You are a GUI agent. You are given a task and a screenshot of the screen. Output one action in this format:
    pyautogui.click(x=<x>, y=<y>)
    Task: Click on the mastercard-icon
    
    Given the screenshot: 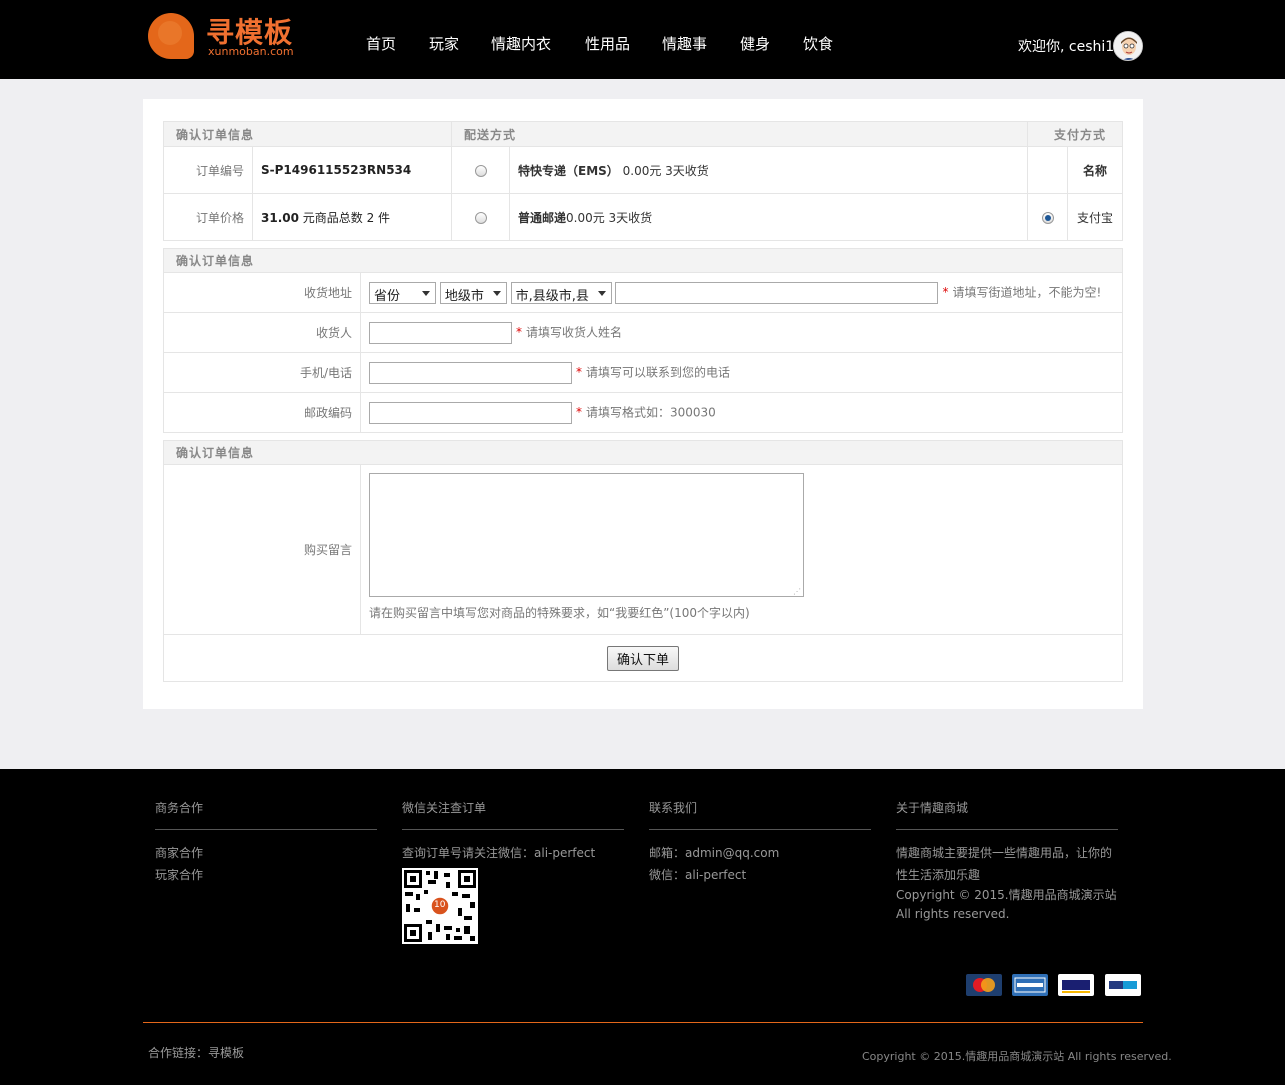 What is the action you would take?
    pyautogui.click(x=984, y=985)
    